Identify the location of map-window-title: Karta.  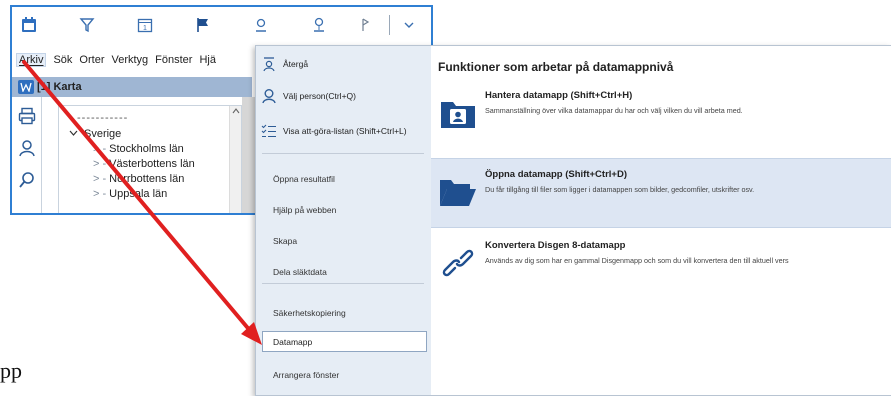
(67, 87).